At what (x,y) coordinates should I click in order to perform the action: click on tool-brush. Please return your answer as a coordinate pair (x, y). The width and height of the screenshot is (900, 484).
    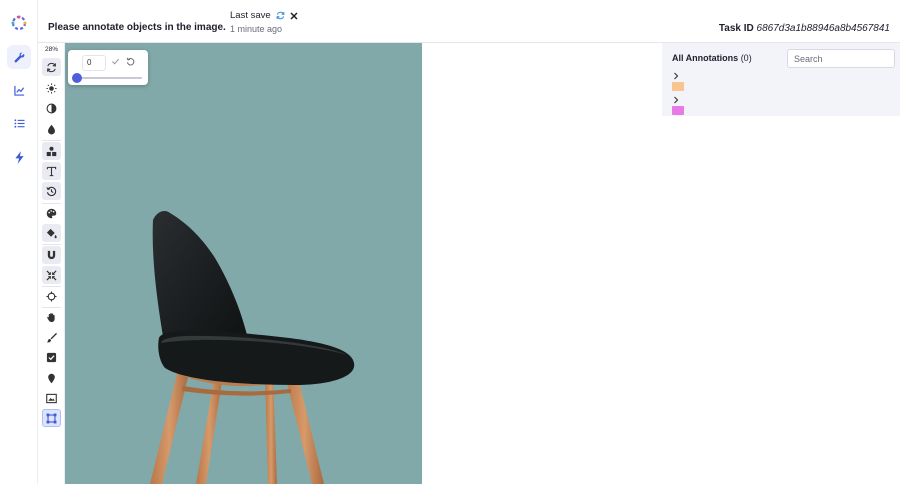
    Looking at the image, I should click on (51, 337).